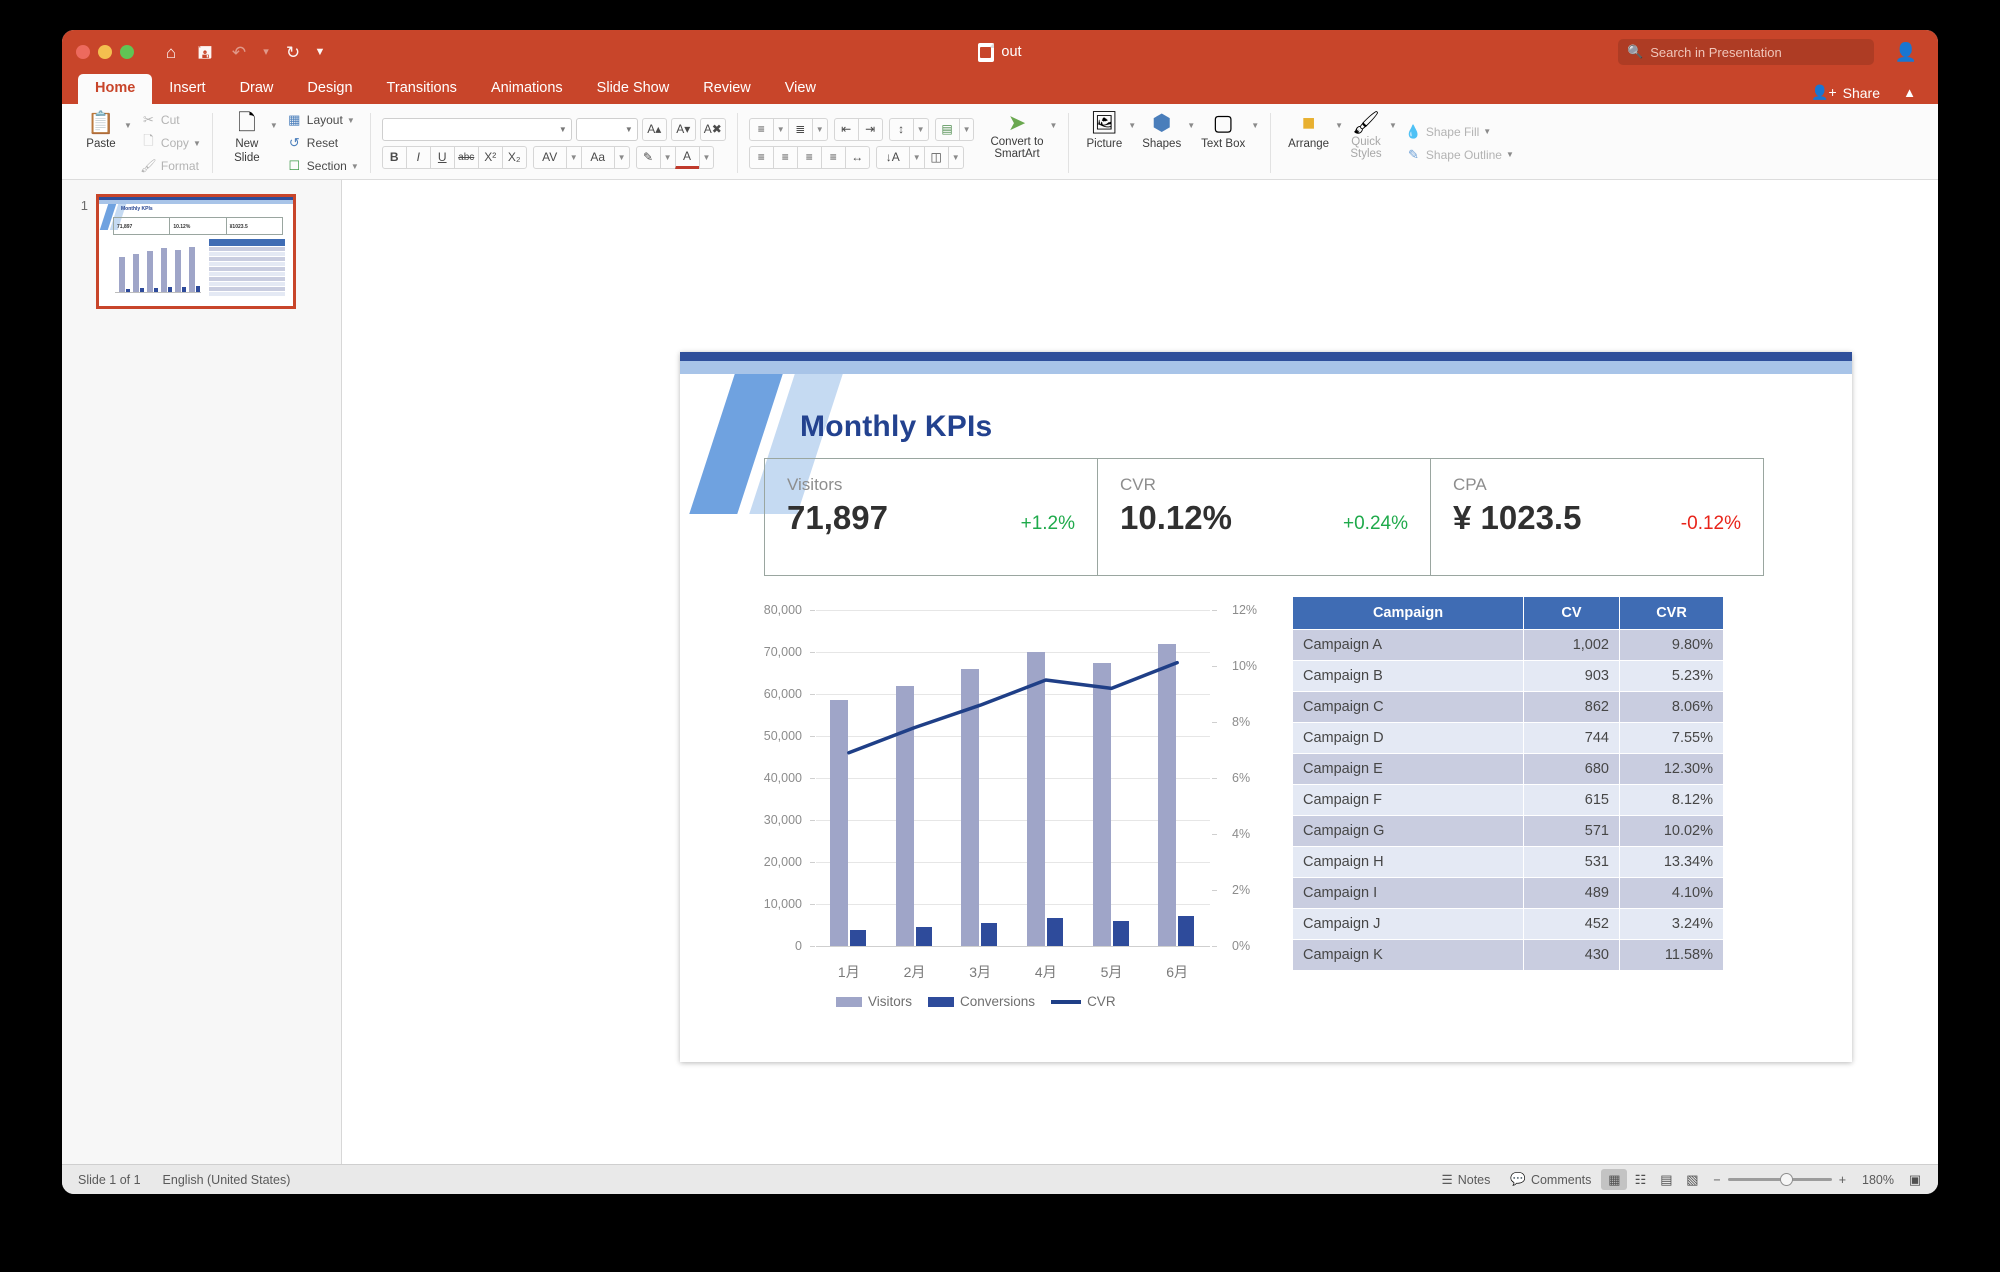 Image resolution: width=2000 pixels, height=1272 pixels. I want to click on quick-styles-dropdown-icon: ▼, so click(1393, 118).